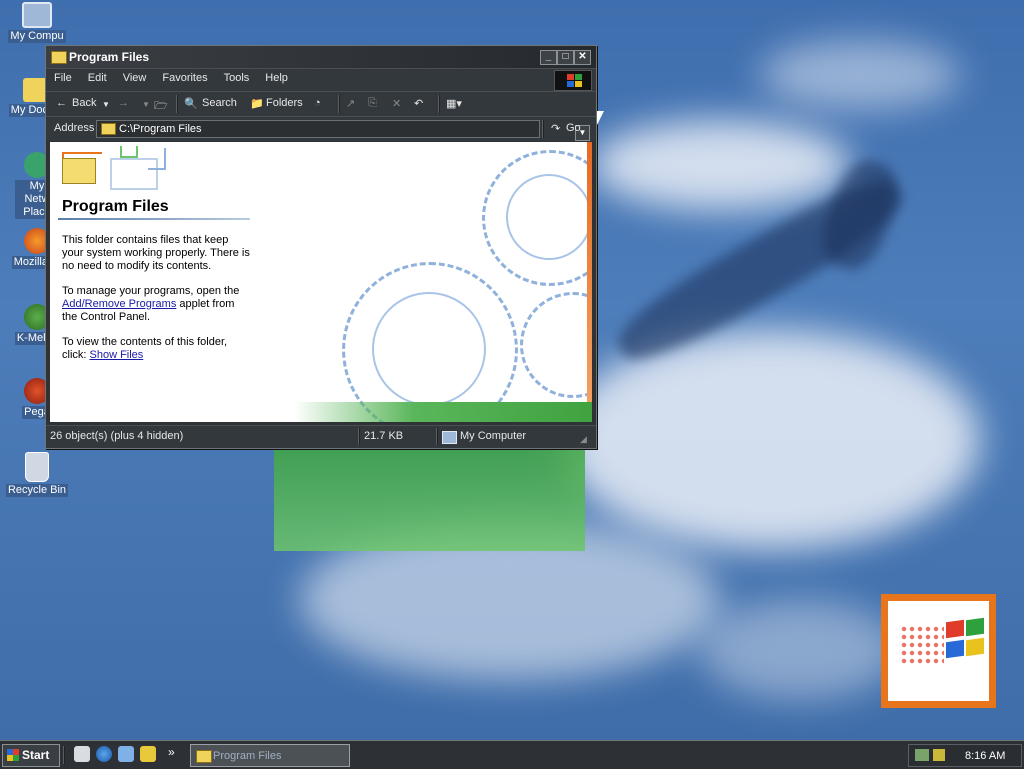 The height and width of the screenshot is (769, 1024). I want to click on undo-button: ↶, so click(418, 103).